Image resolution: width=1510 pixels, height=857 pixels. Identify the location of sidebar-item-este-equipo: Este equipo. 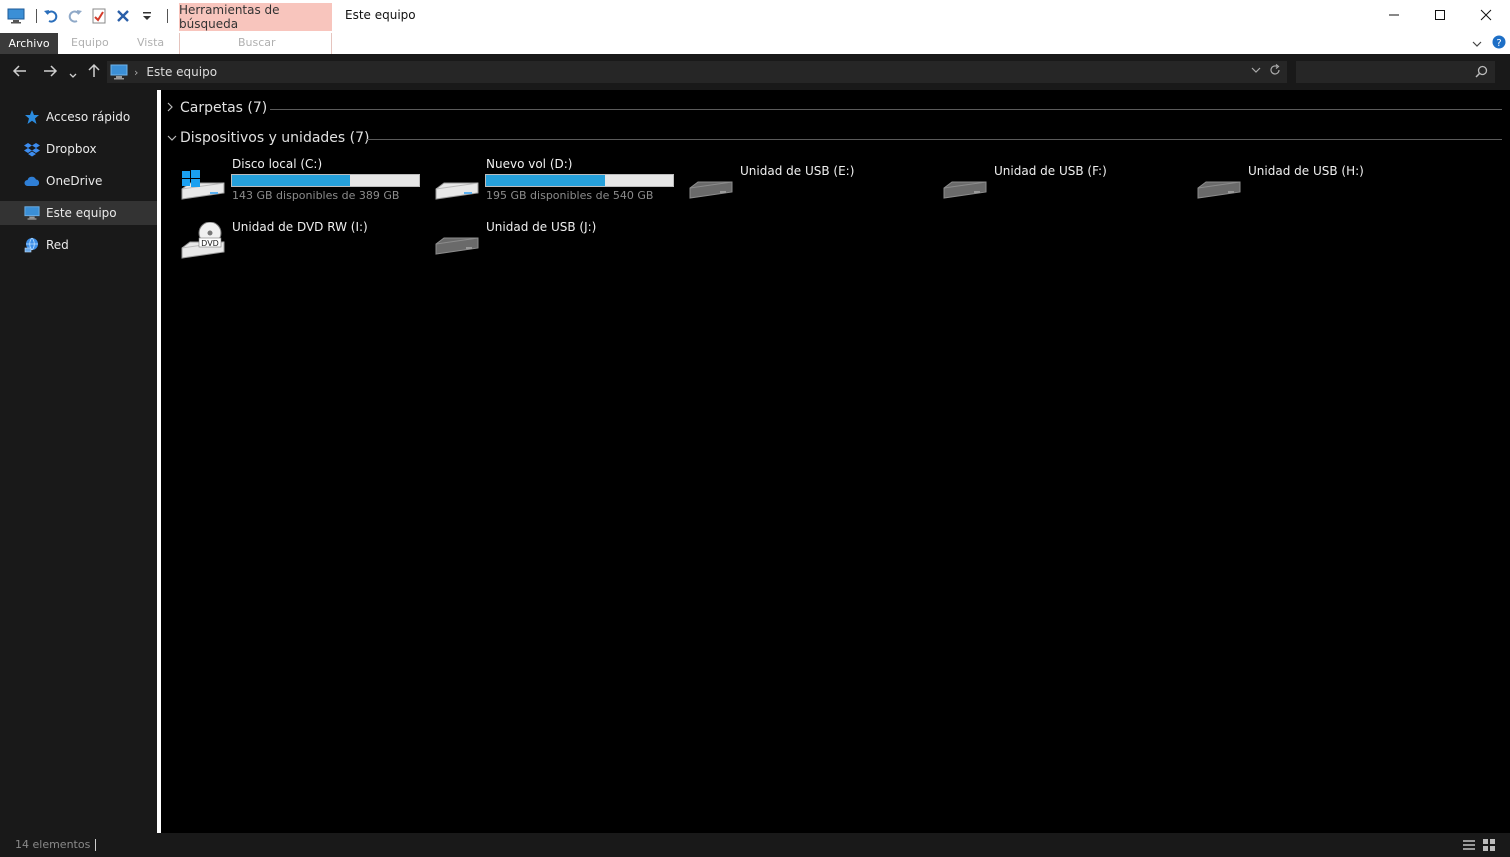
(78, 213).